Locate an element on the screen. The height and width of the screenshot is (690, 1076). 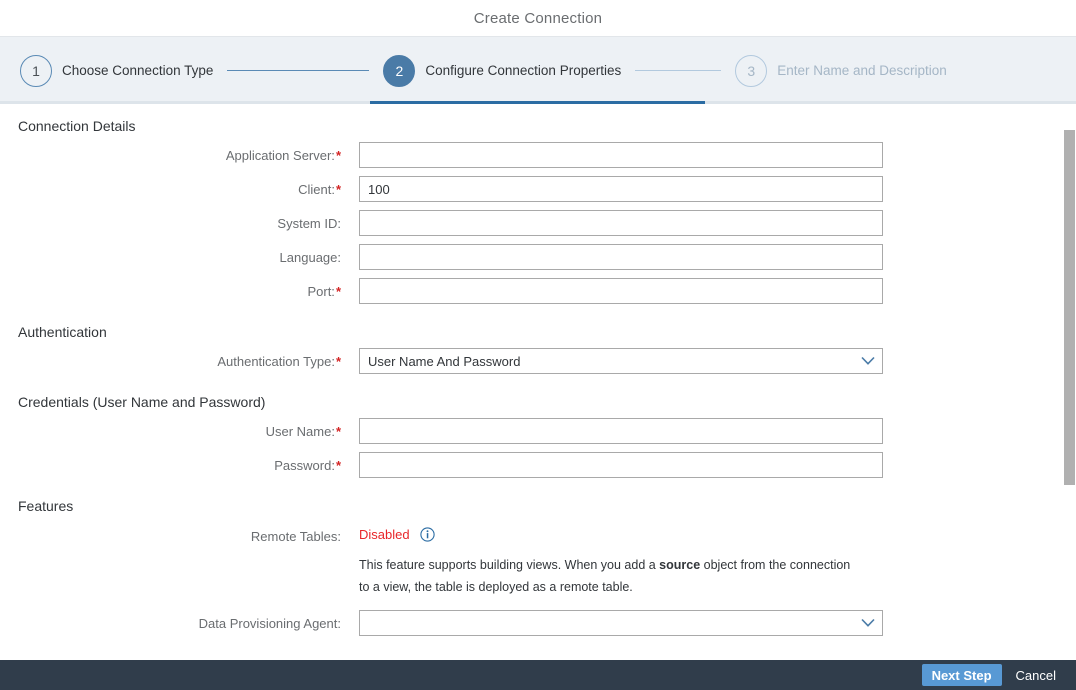
label-authentication-type: Authentication Type:* is located at coordinates (279, 361).